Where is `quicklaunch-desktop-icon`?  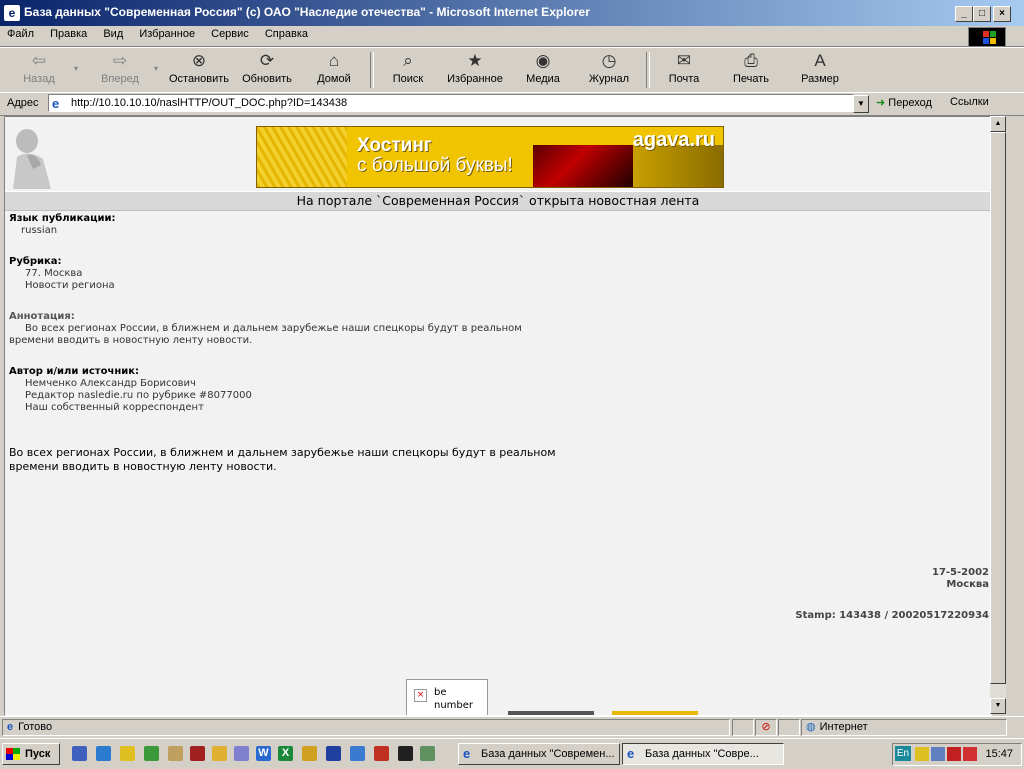 quicklaunch-desktop-icon is located at coordinates (79, 753).